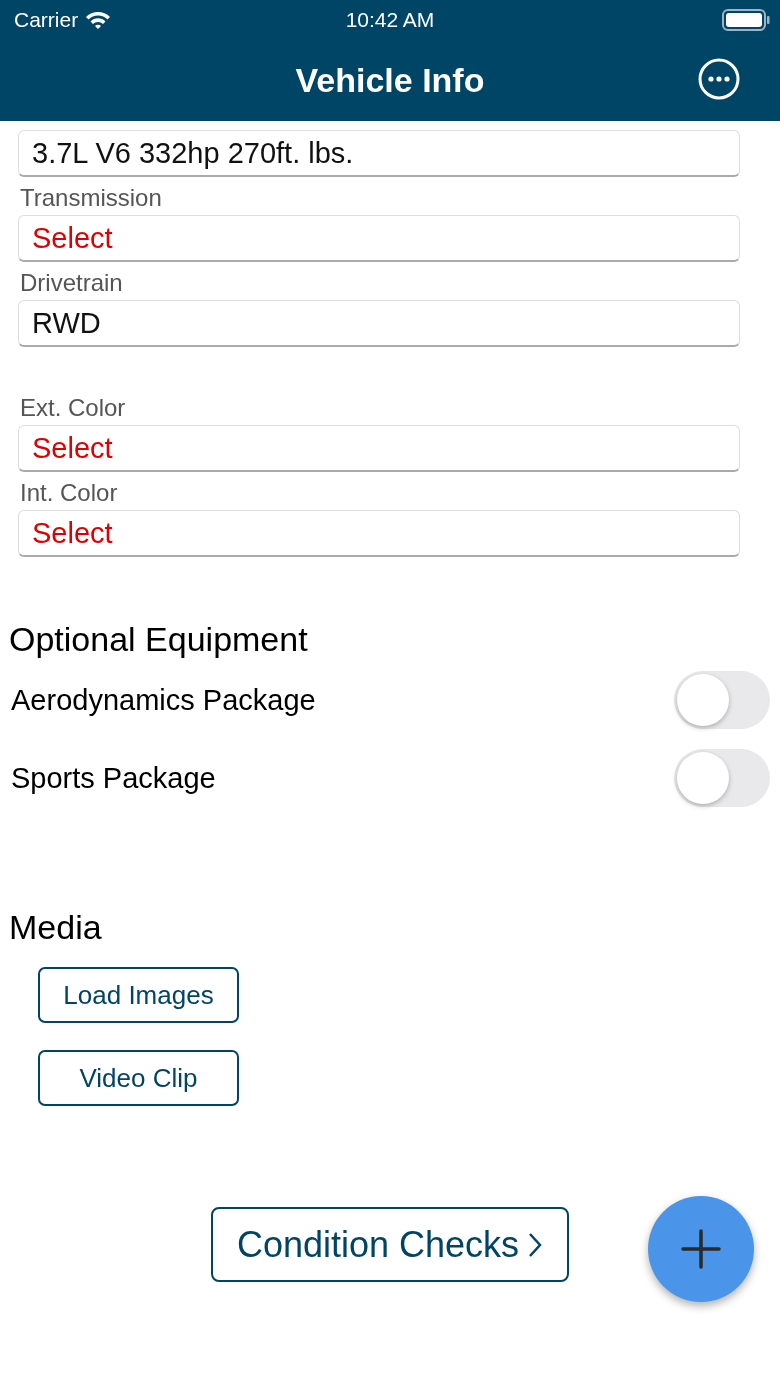 The width and height of the screenshot is (780, 1387). What do you see at coordinates (163, 700) in the screenshot?
I see `option-label: Aerodynamics Package` at bounding box center [163, 700].